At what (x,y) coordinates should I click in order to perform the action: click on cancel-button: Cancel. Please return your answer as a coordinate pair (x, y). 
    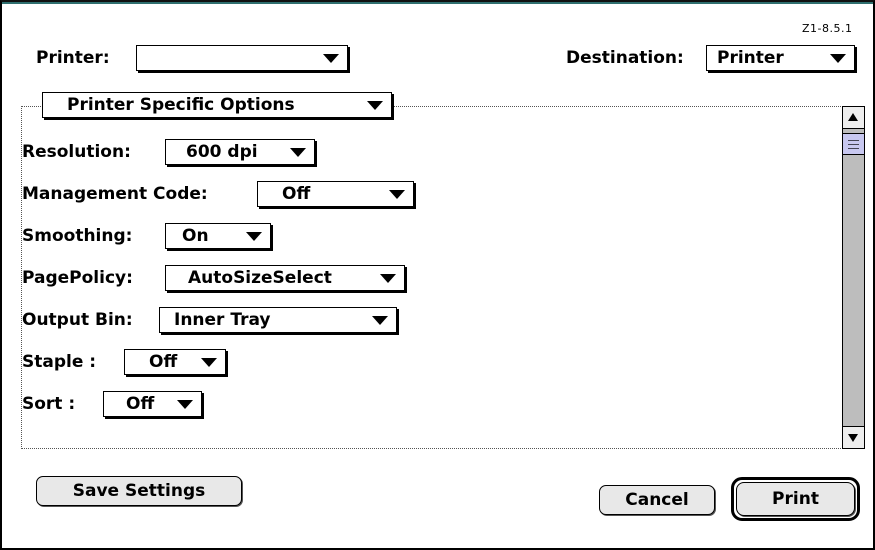
    Looking at the image, I should click on (657, 500).